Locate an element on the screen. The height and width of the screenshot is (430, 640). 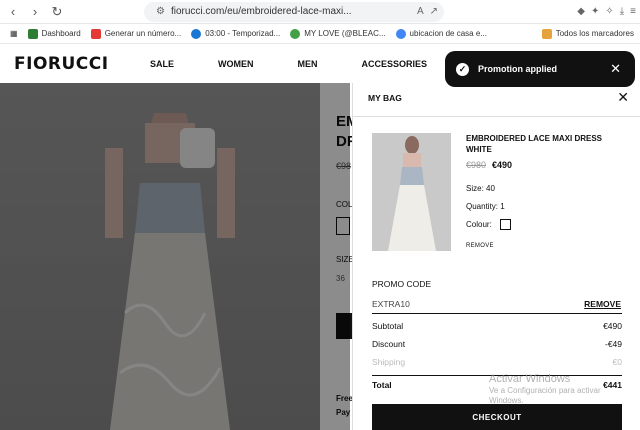
promotion-toast: ✓ Promotion applied ✕ is located at coordinates (540, 69).